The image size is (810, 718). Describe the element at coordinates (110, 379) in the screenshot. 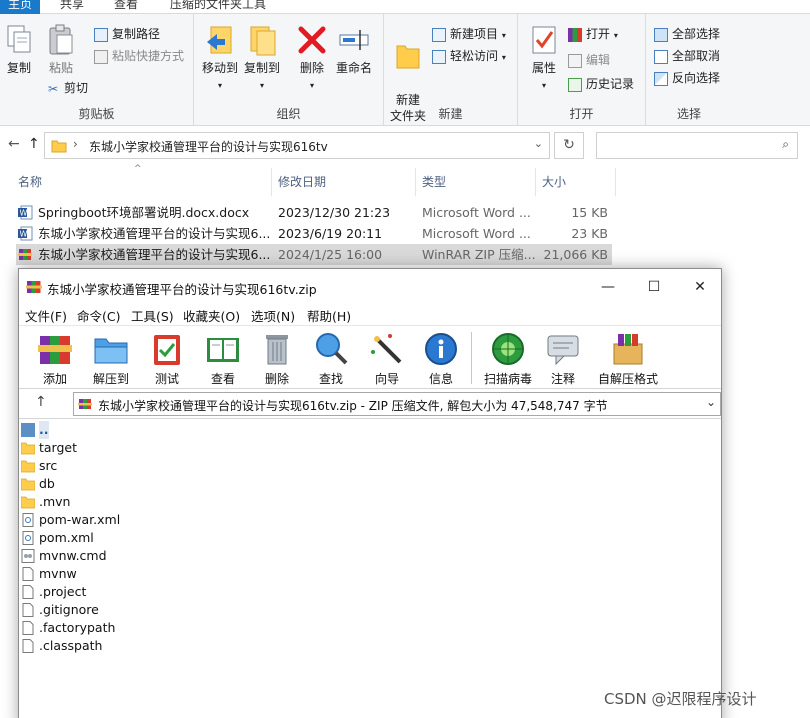

I see `extract-to-label: 解压到` at that location.